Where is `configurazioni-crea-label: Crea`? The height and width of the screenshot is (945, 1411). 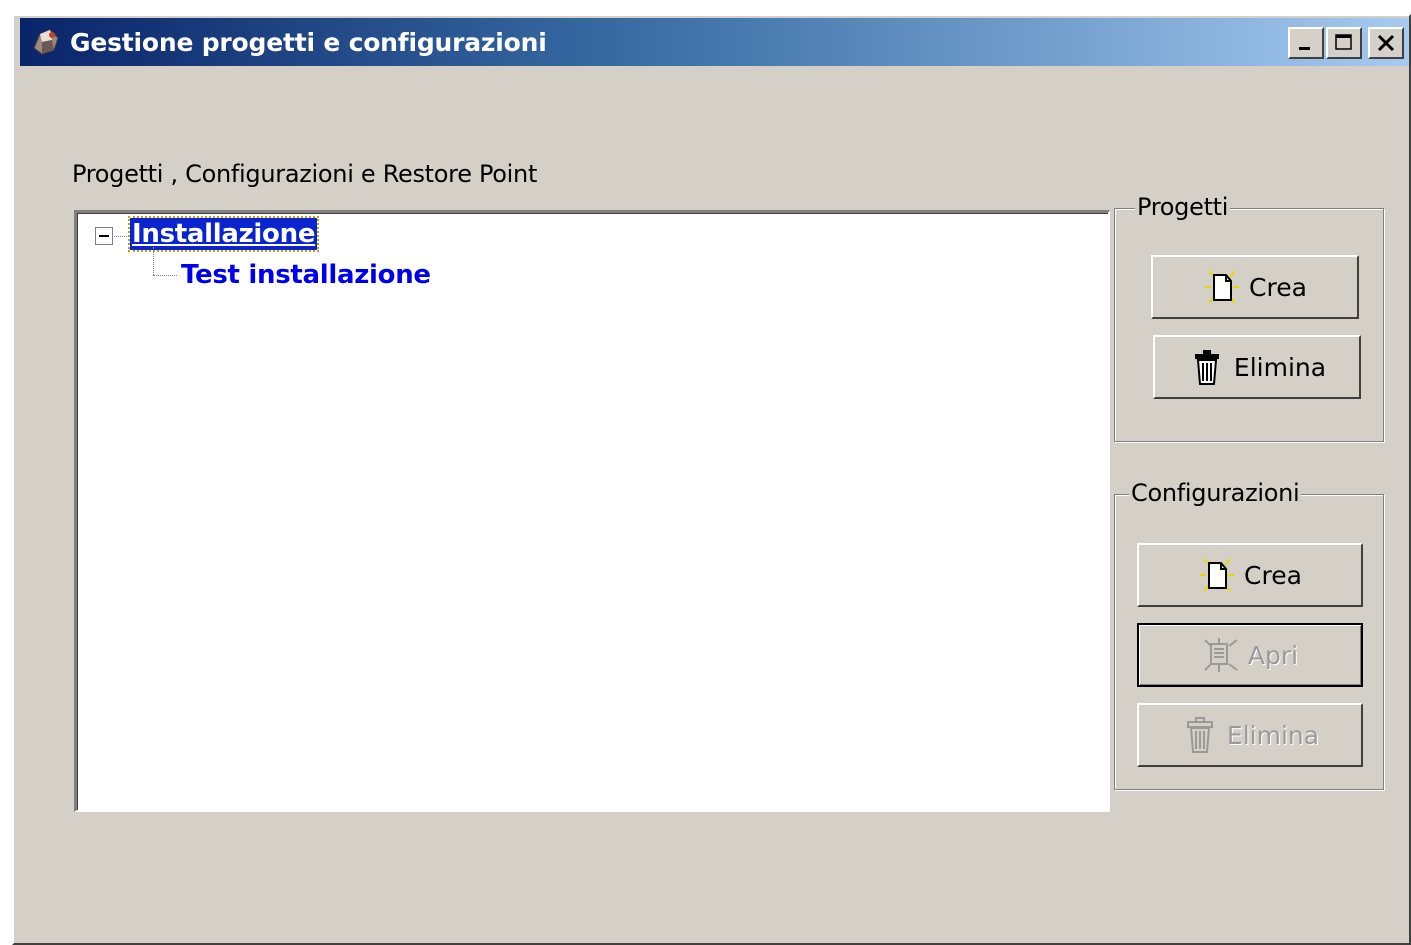
configurazioni-crea-label: Crea is located at coordinates (1273, 575).